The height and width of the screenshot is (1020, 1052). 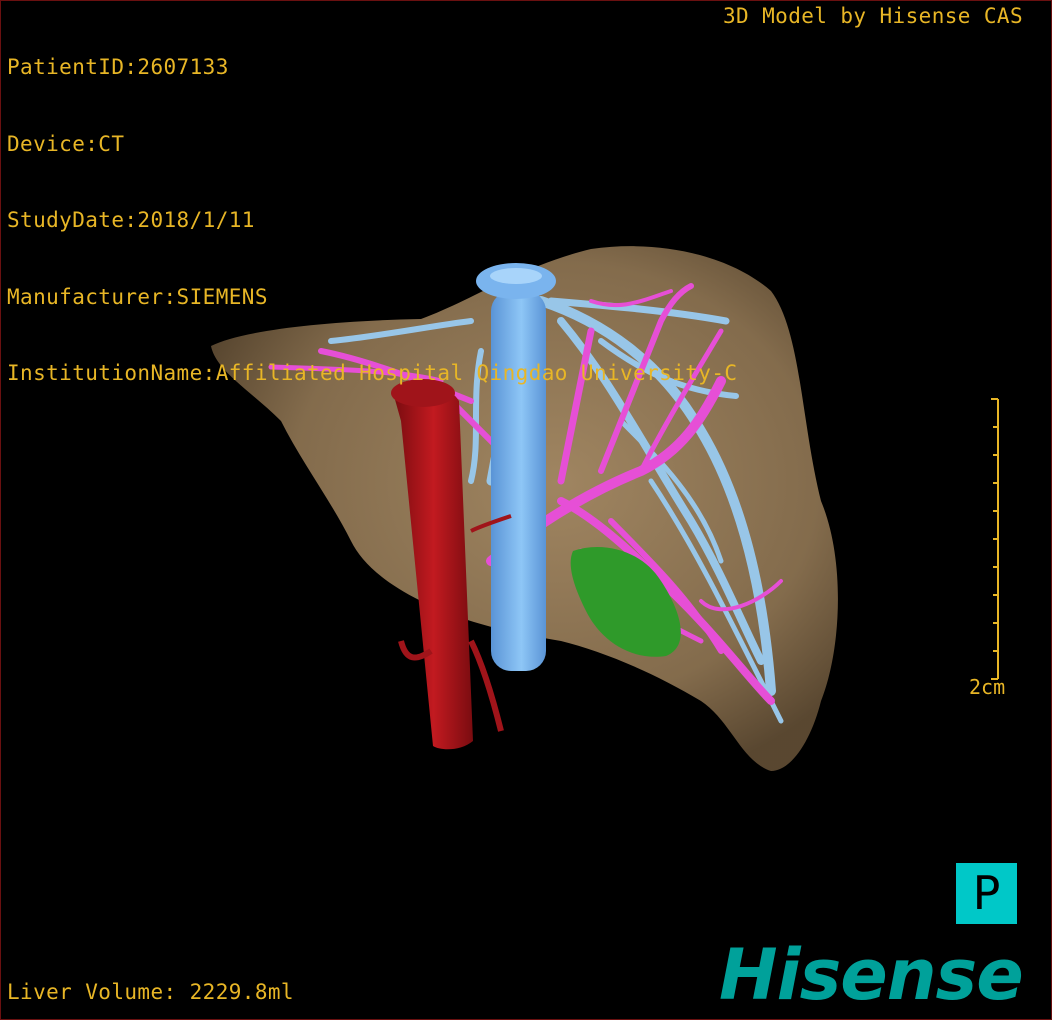 I want to click on scale-bar-label: 2cm, so click(x=987, y=687).